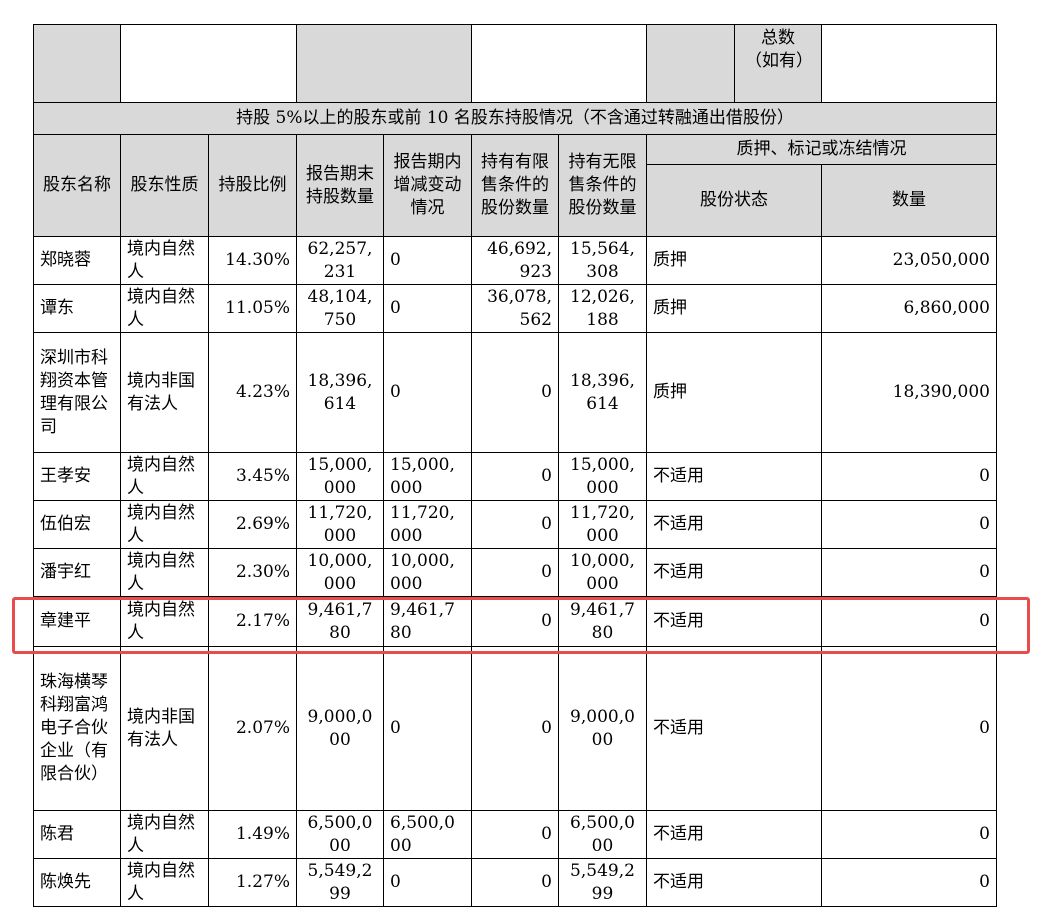 The width and height of the screenshot is (1053, 918). I want to click on period-end-shares: 11,720,000, so click(340, 524).